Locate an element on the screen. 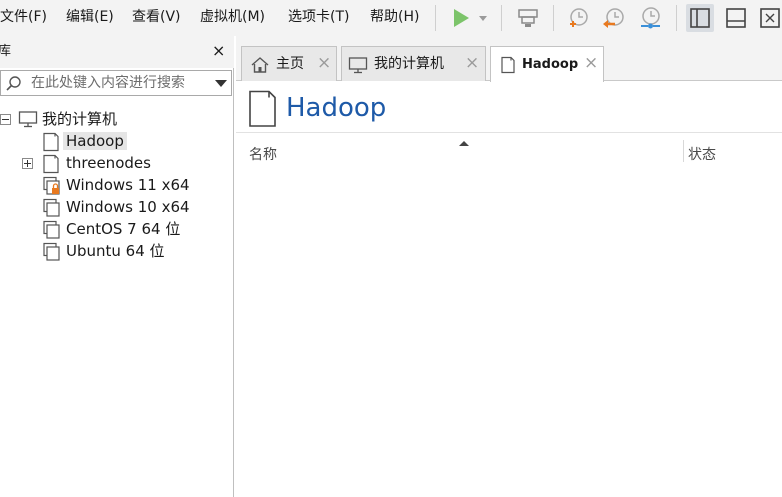 This screenshot has width=782, height=497. tree-root-label: 我的计算机 is located at coordinates (80, 119).